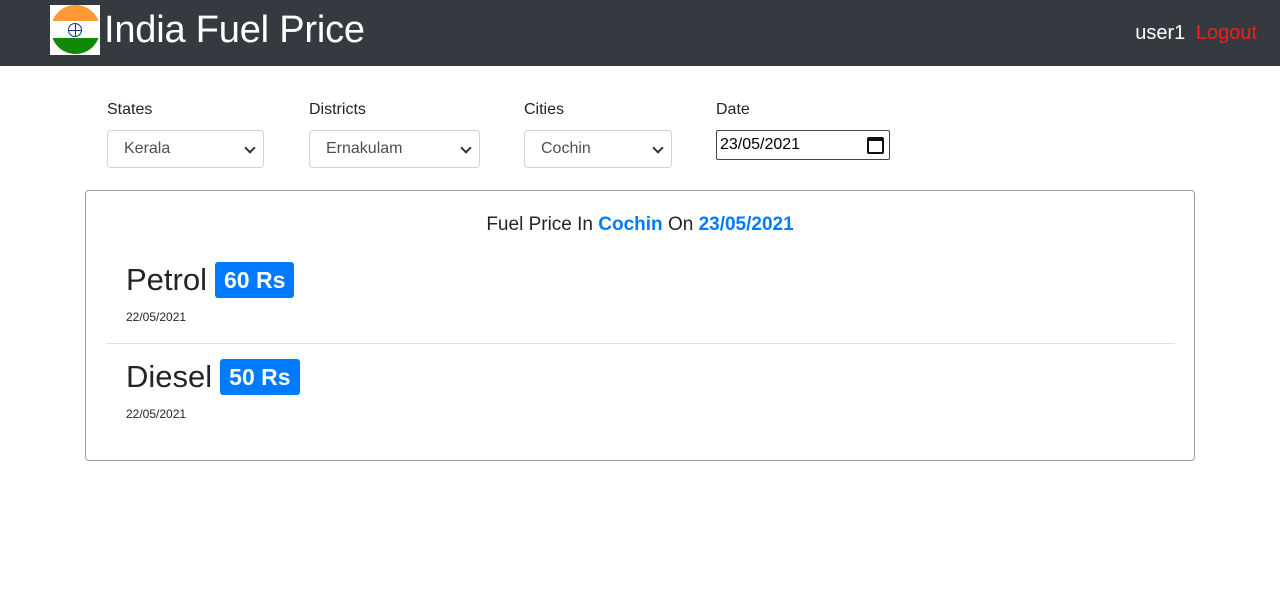 This screenshot has width=1280, height=603. I want to click on districts-select: Ernakulam, so click(394, 149).